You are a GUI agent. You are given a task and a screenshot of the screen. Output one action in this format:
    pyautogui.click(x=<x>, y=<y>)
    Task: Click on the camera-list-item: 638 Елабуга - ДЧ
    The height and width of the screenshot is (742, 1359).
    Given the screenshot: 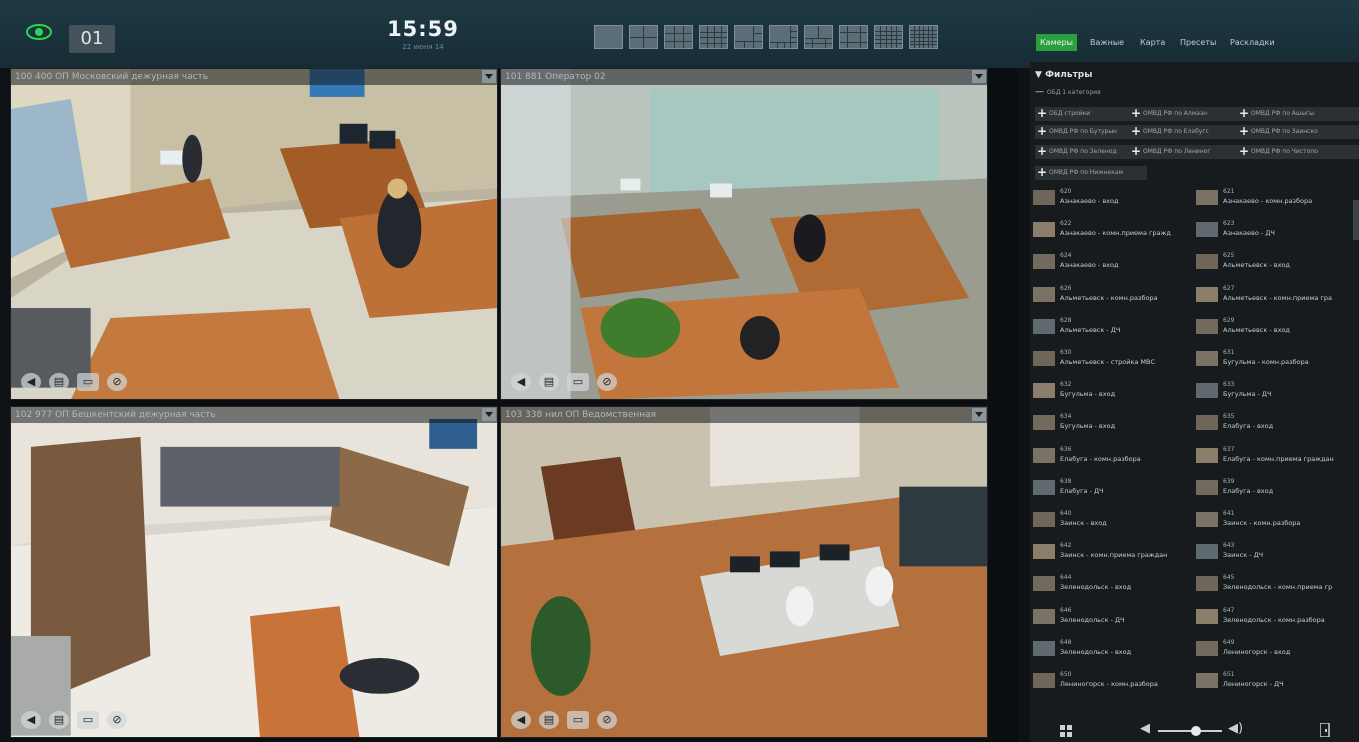 What is the action you would take?
    pyautogui.click(x=1110, y=487)
    